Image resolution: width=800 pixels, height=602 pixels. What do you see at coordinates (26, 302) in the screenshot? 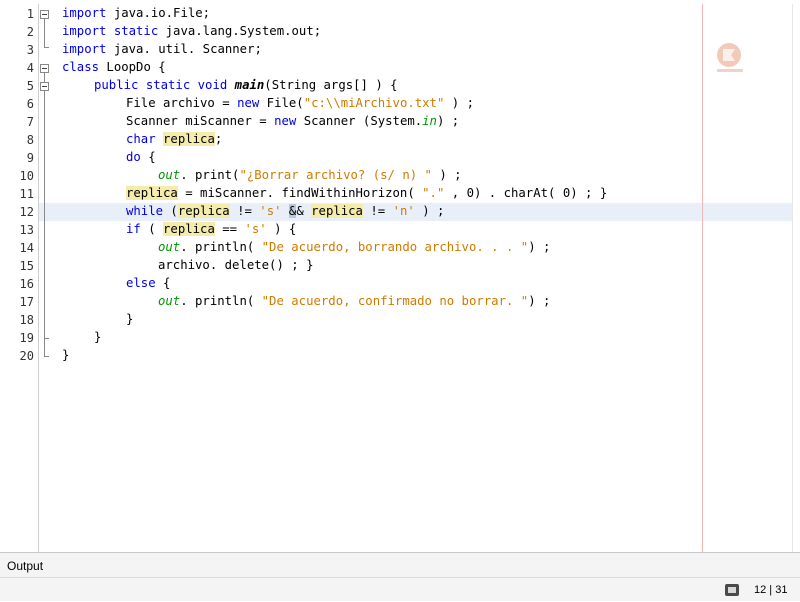
I see `line-number: 17` at bounding box center [26, 302].